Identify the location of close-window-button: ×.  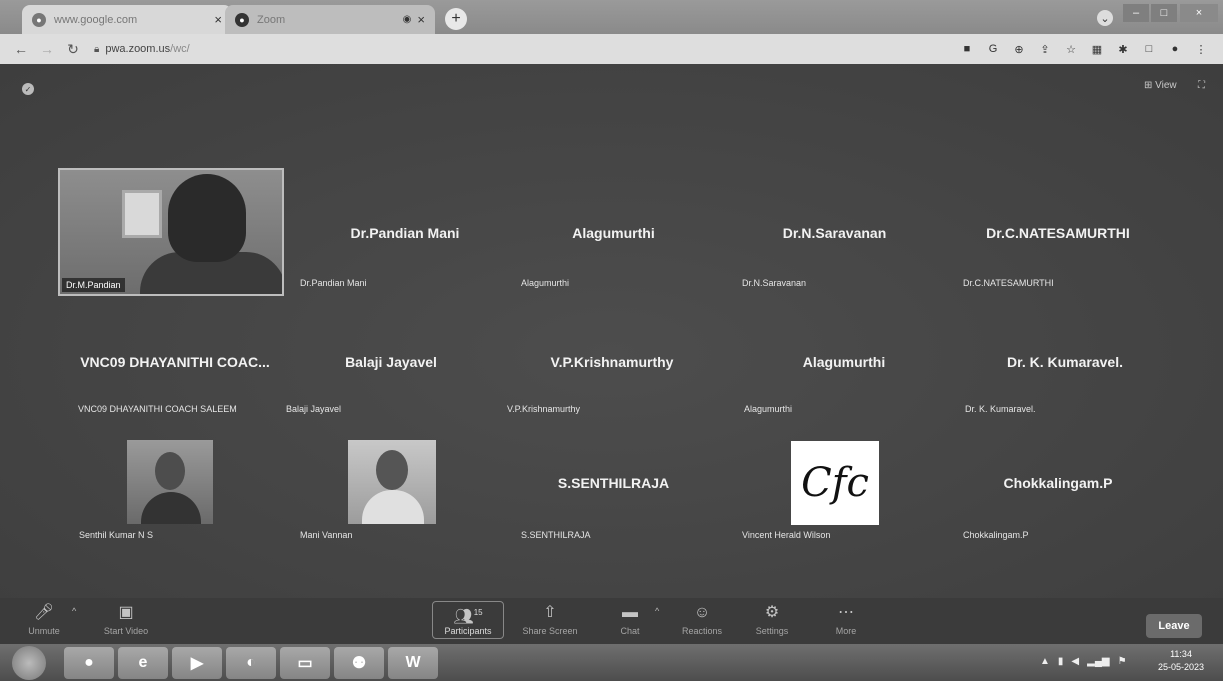
(1199, 13).